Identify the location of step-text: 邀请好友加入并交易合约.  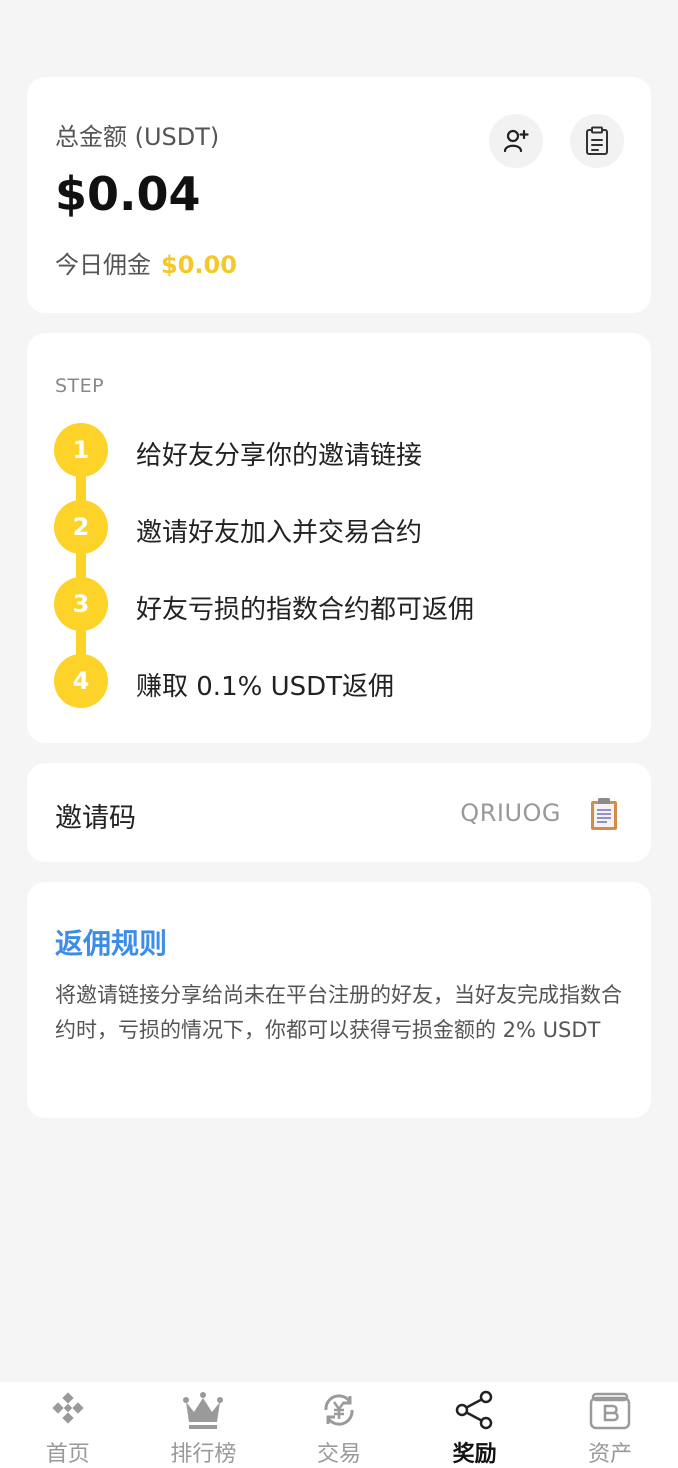
(279, 533).